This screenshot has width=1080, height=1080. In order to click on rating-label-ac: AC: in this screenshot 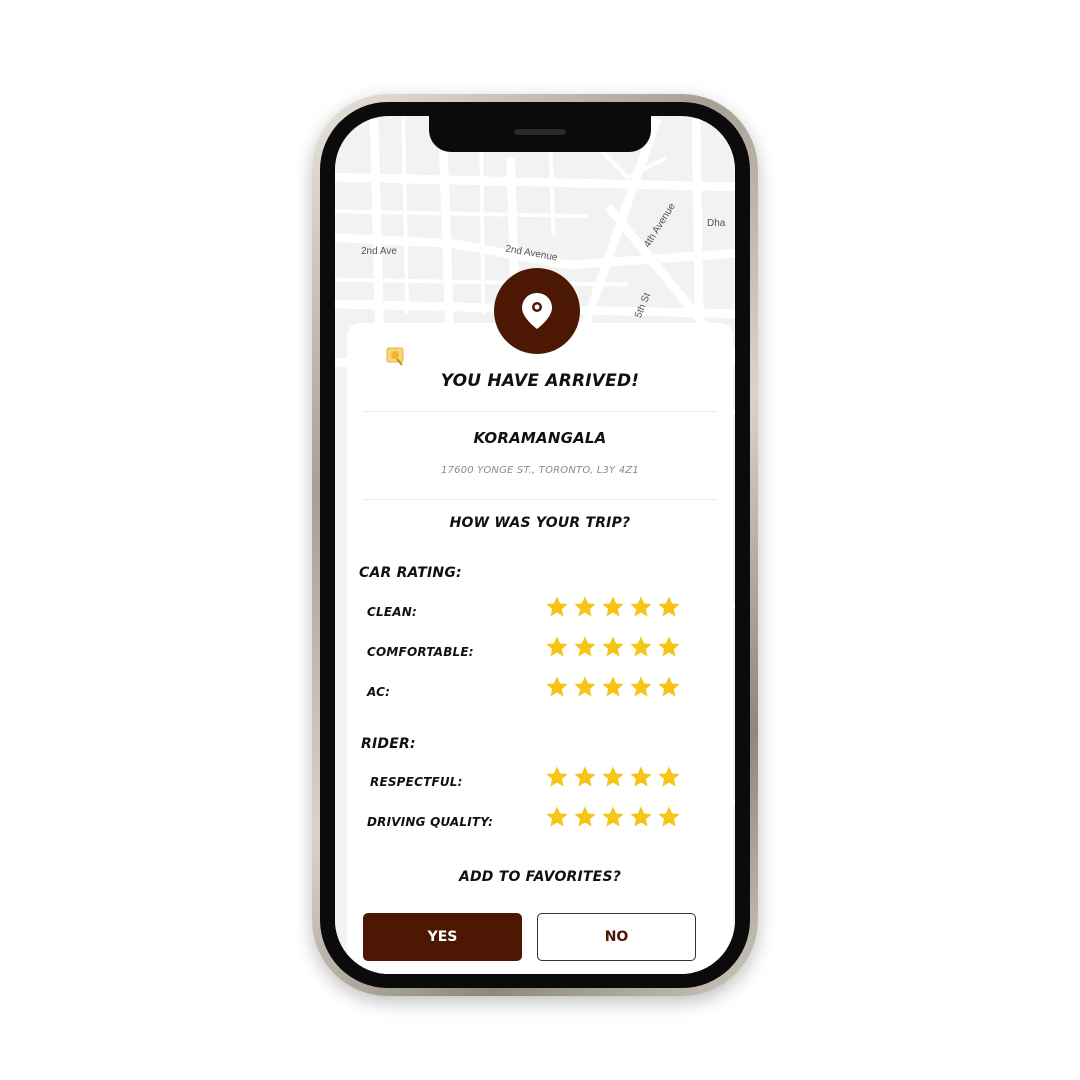, I will do `click(379, 692)`.